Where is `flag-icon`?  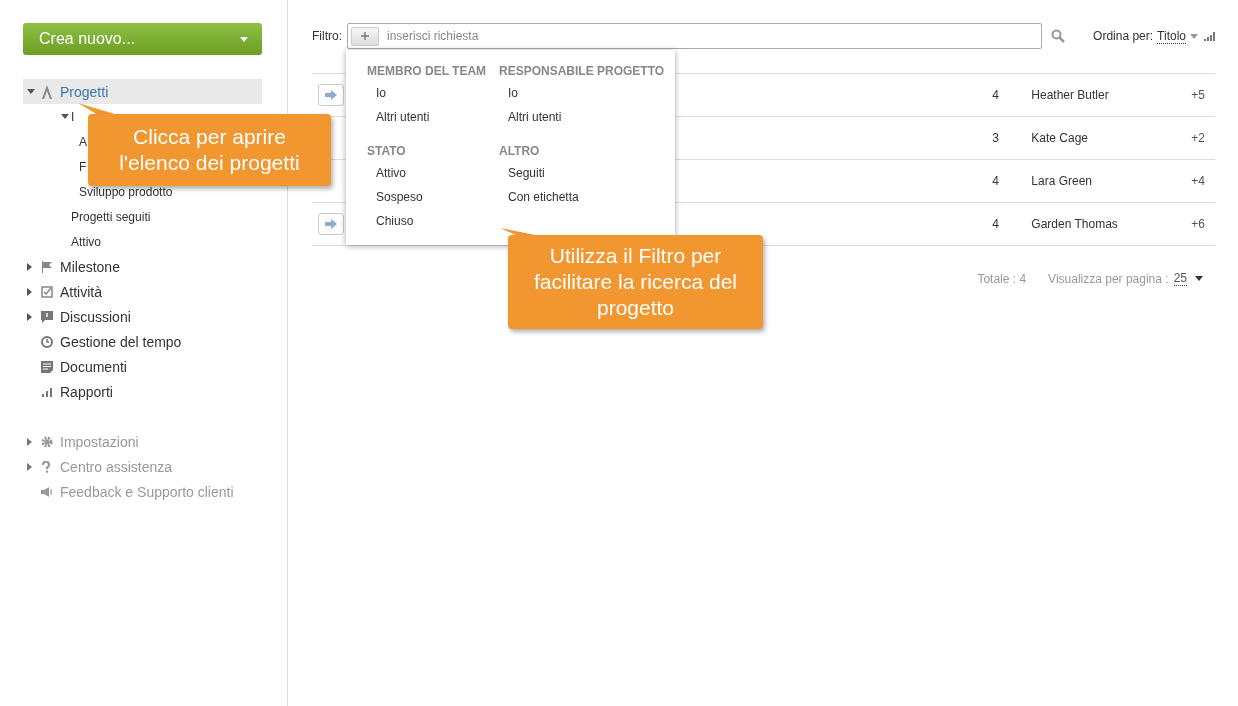 flag-icon is located at coordinates (47, 266).